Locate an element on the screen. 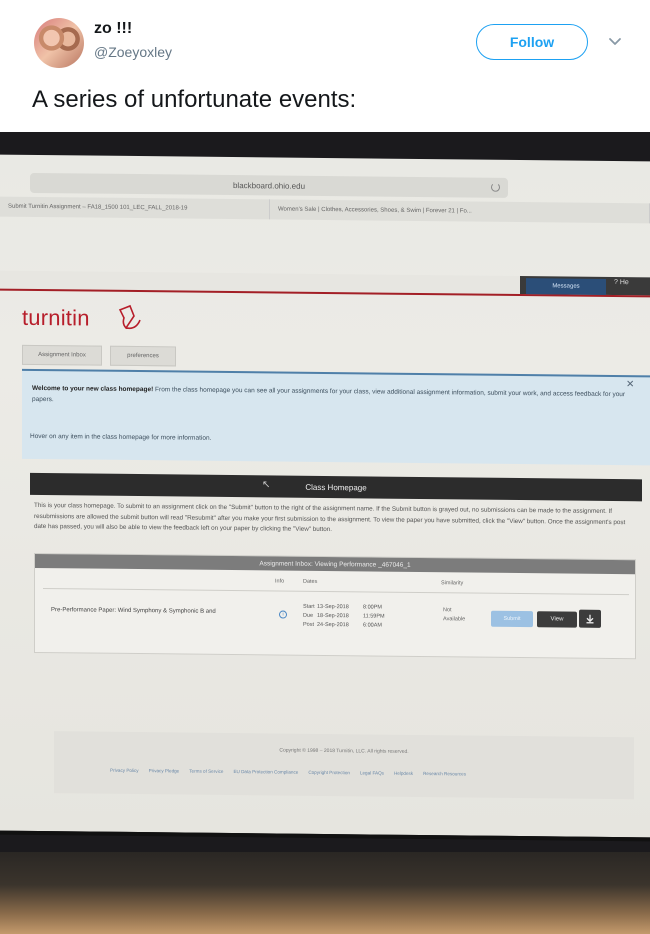 The width and height of the screenshot is (650, 934). column-dates: Dates is located at coordinates (310, 581).